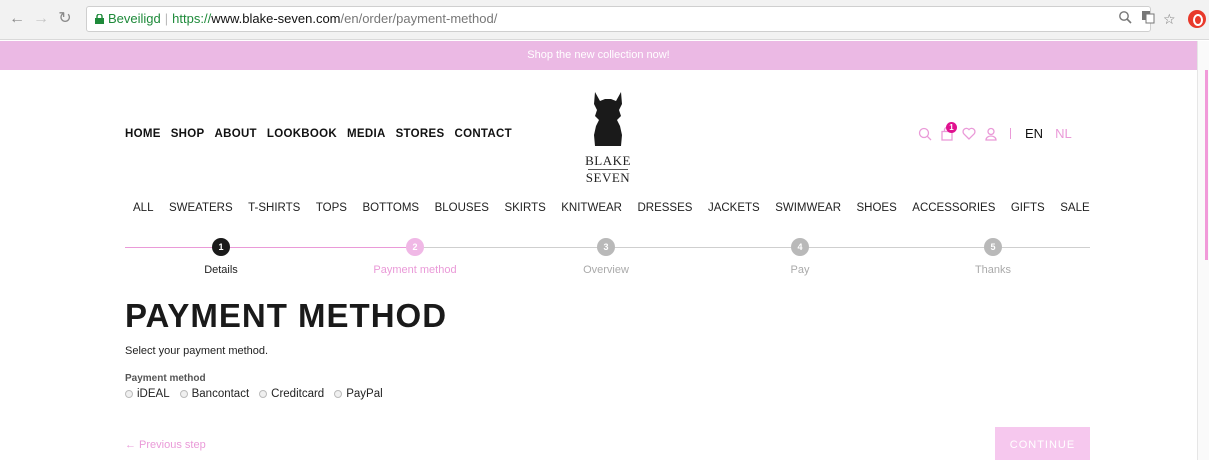 This screenshot has width=1209, height=460. What do you see at coordinates (17, 19) in the screenshot?
I see `back-arrow-icon: ←` at bounding box center [17, 19].